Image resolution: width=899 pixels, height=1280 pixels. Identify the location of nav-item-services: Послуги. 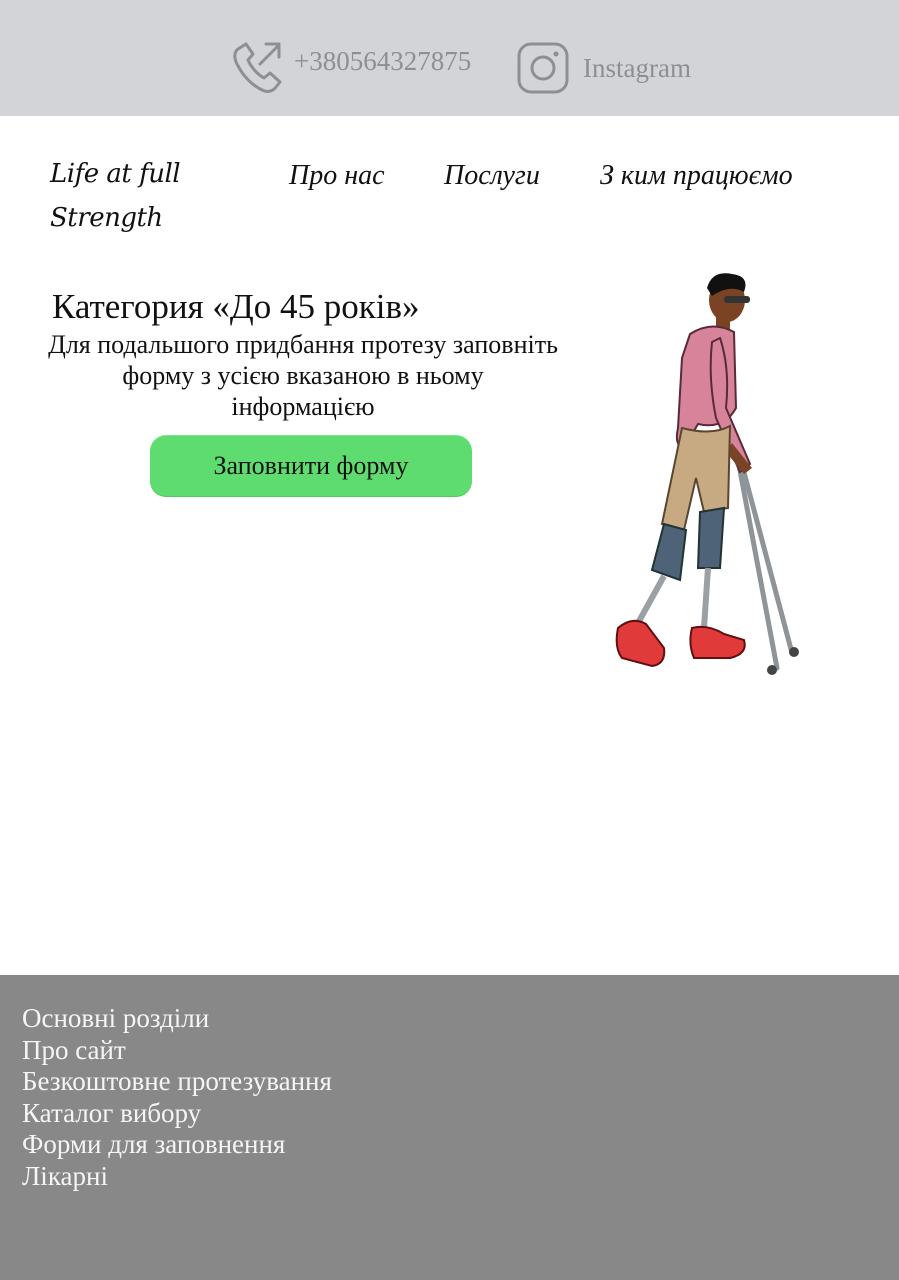
(492, 176).